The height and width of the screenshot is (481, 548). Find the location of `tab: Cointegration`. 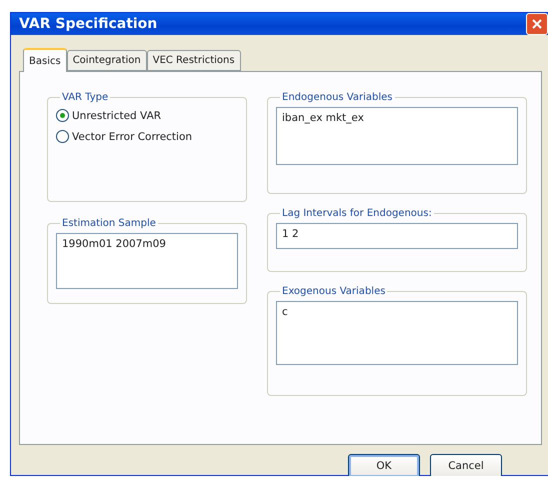

tab: Cointegration is located at coordinates (106, 60).